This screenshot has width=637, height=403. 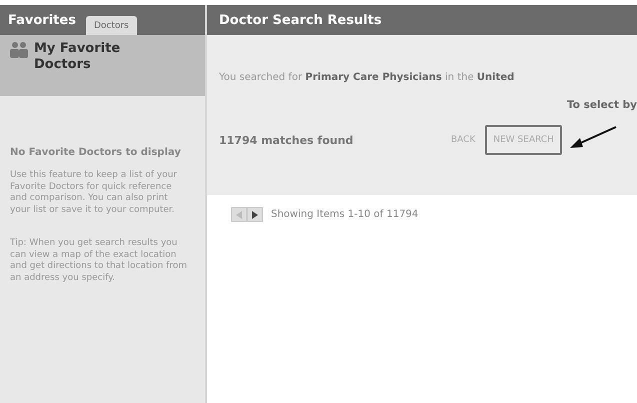 What do you see at coordinates (111, 25) in the screenshot?
I see `sidebar-tab: Doctors` at bounding box center [111, 25].